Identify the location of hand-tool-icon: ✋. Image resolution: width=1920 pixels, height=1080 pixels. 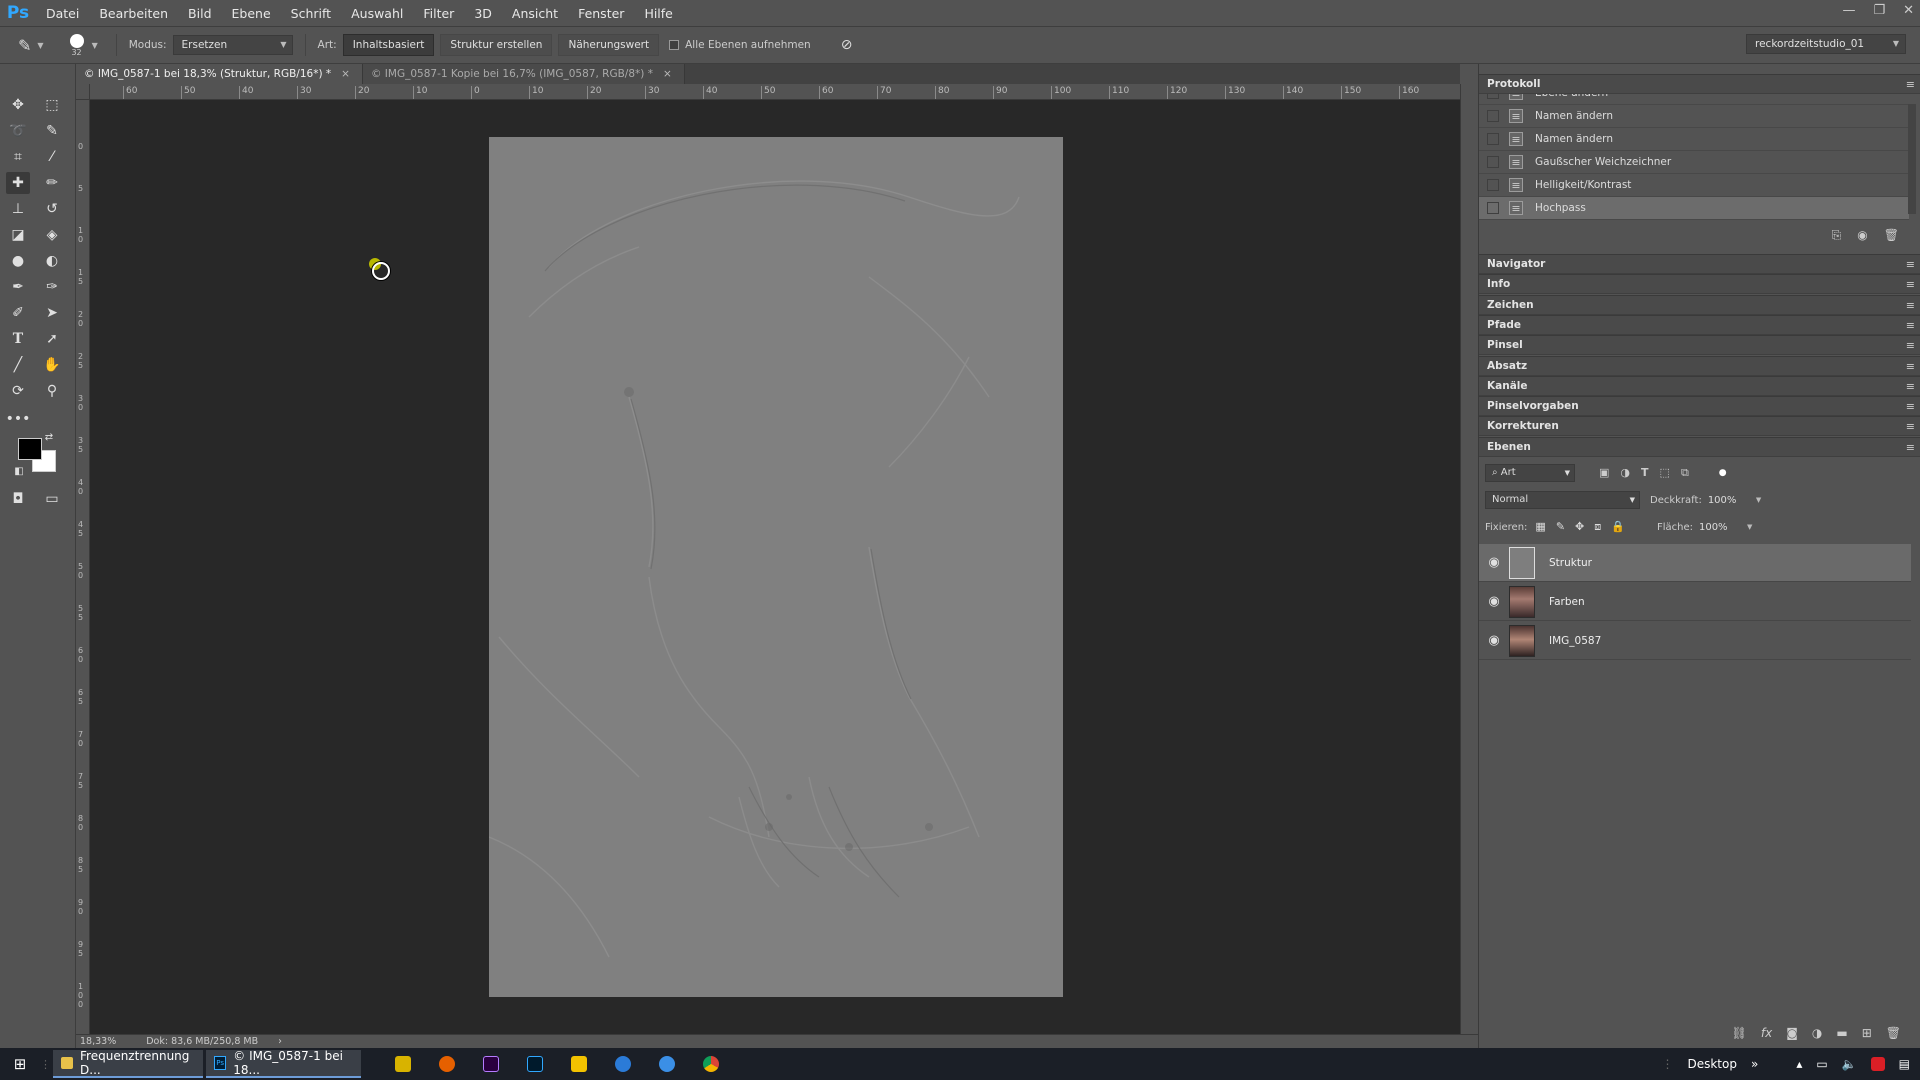
(52, 365).